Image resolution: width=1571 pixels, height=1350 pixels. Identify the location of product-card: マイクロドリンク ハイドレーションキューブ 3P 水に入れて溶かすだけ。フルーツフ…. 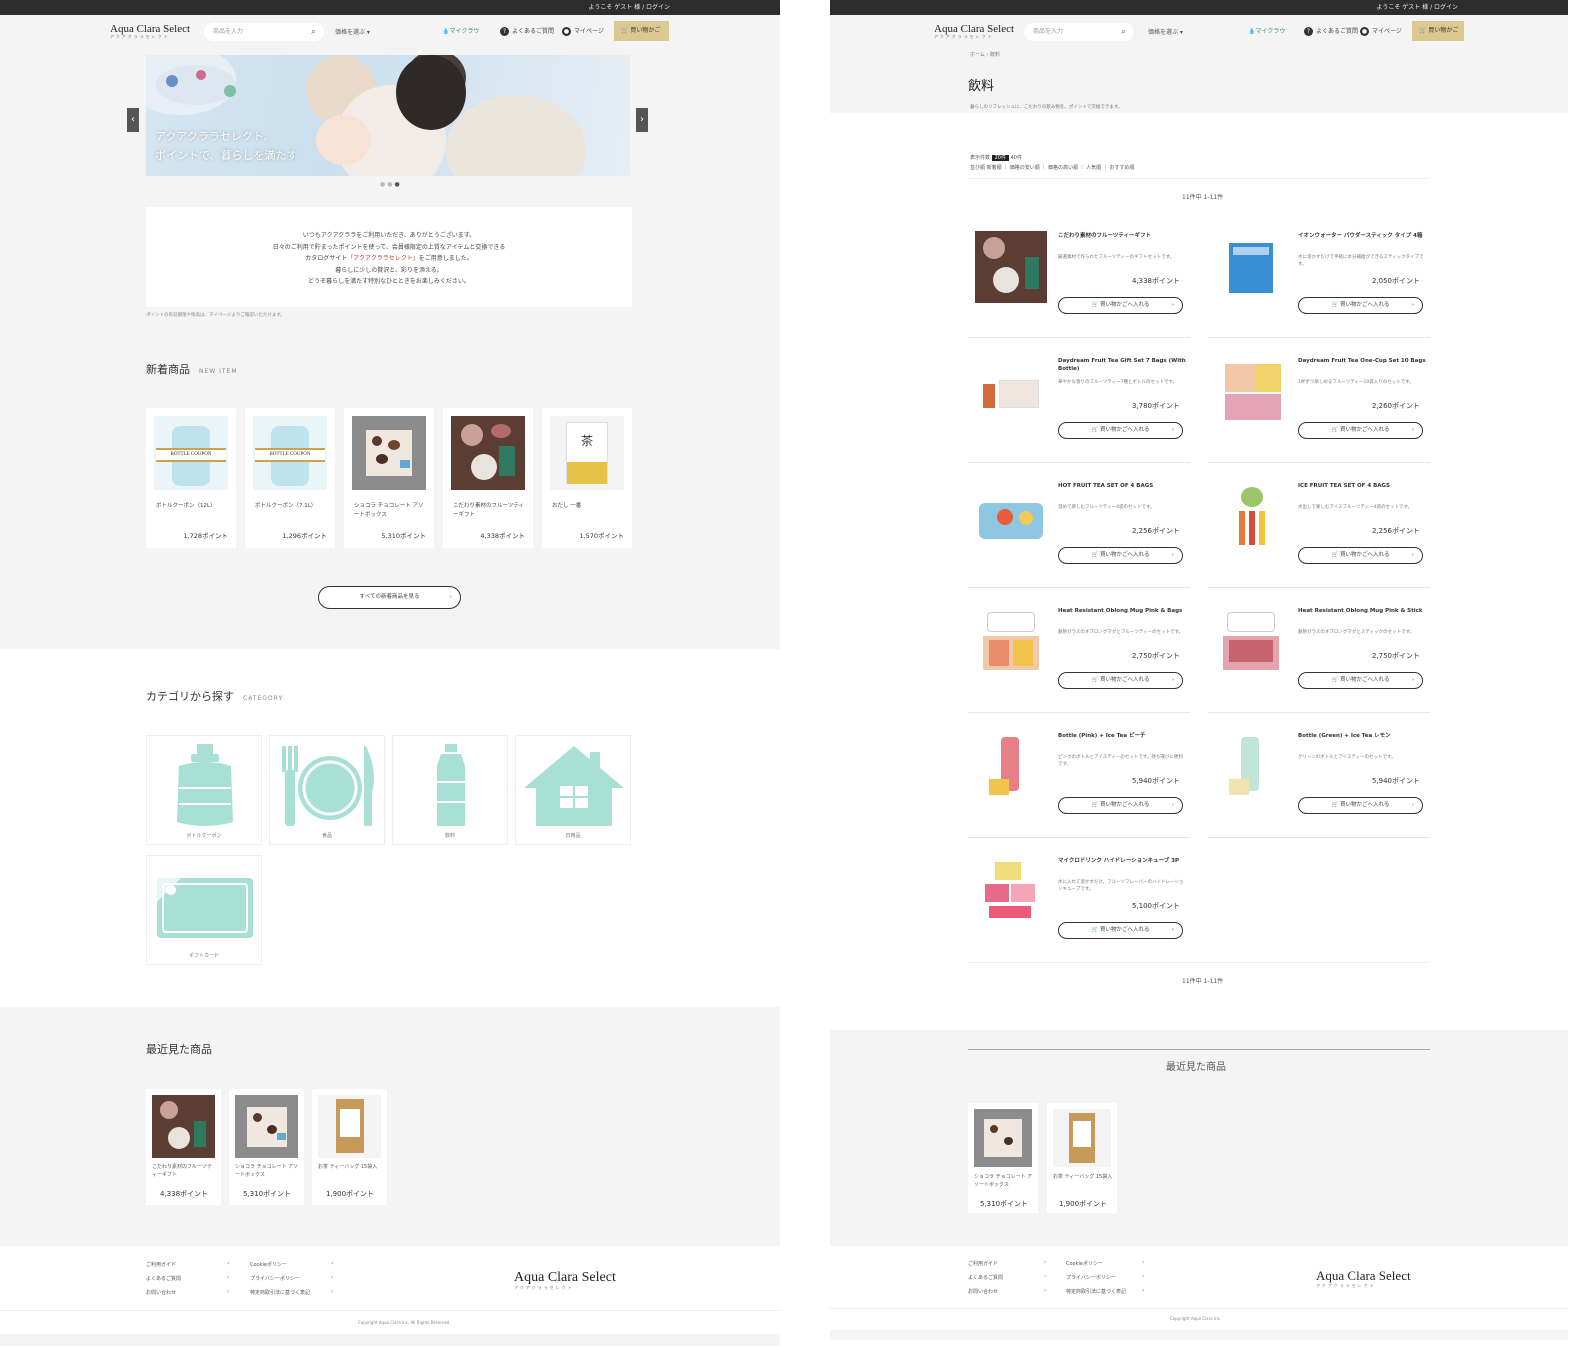
(1079, 906).